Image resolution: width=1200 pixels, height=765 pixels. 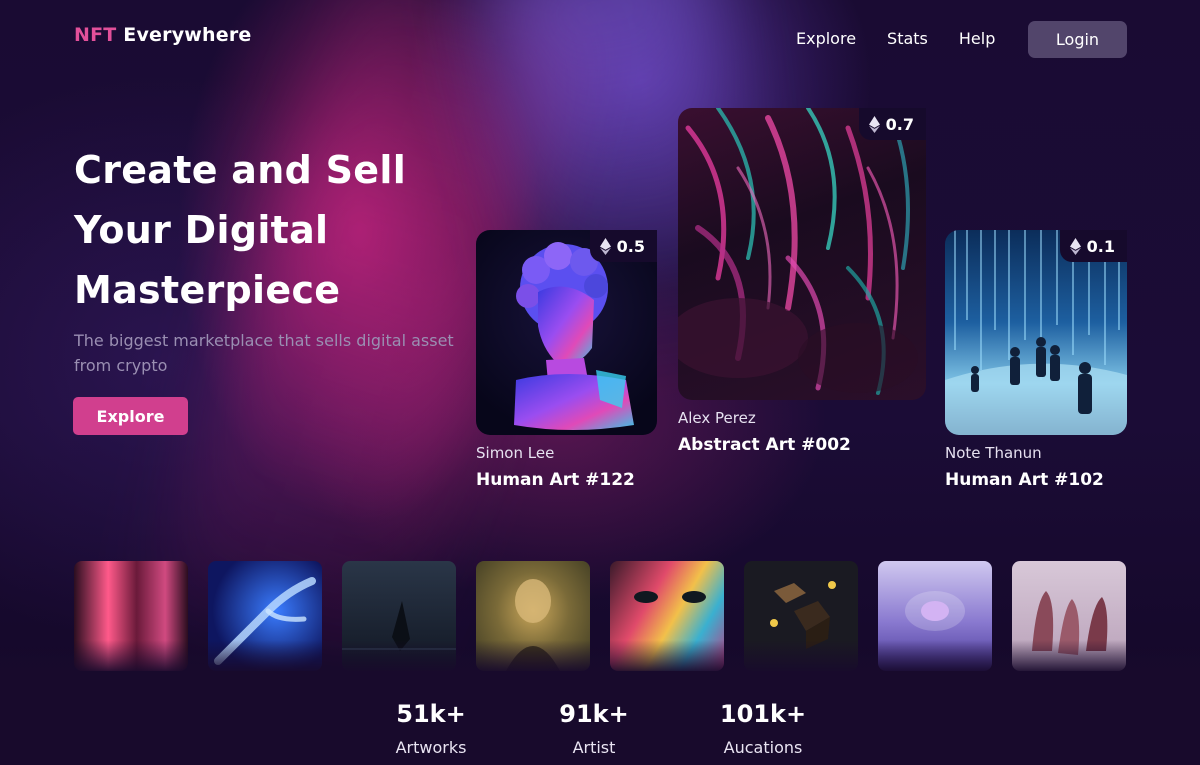 I want to click on logo: NFT Everywhere, so click(x=163, y=35).